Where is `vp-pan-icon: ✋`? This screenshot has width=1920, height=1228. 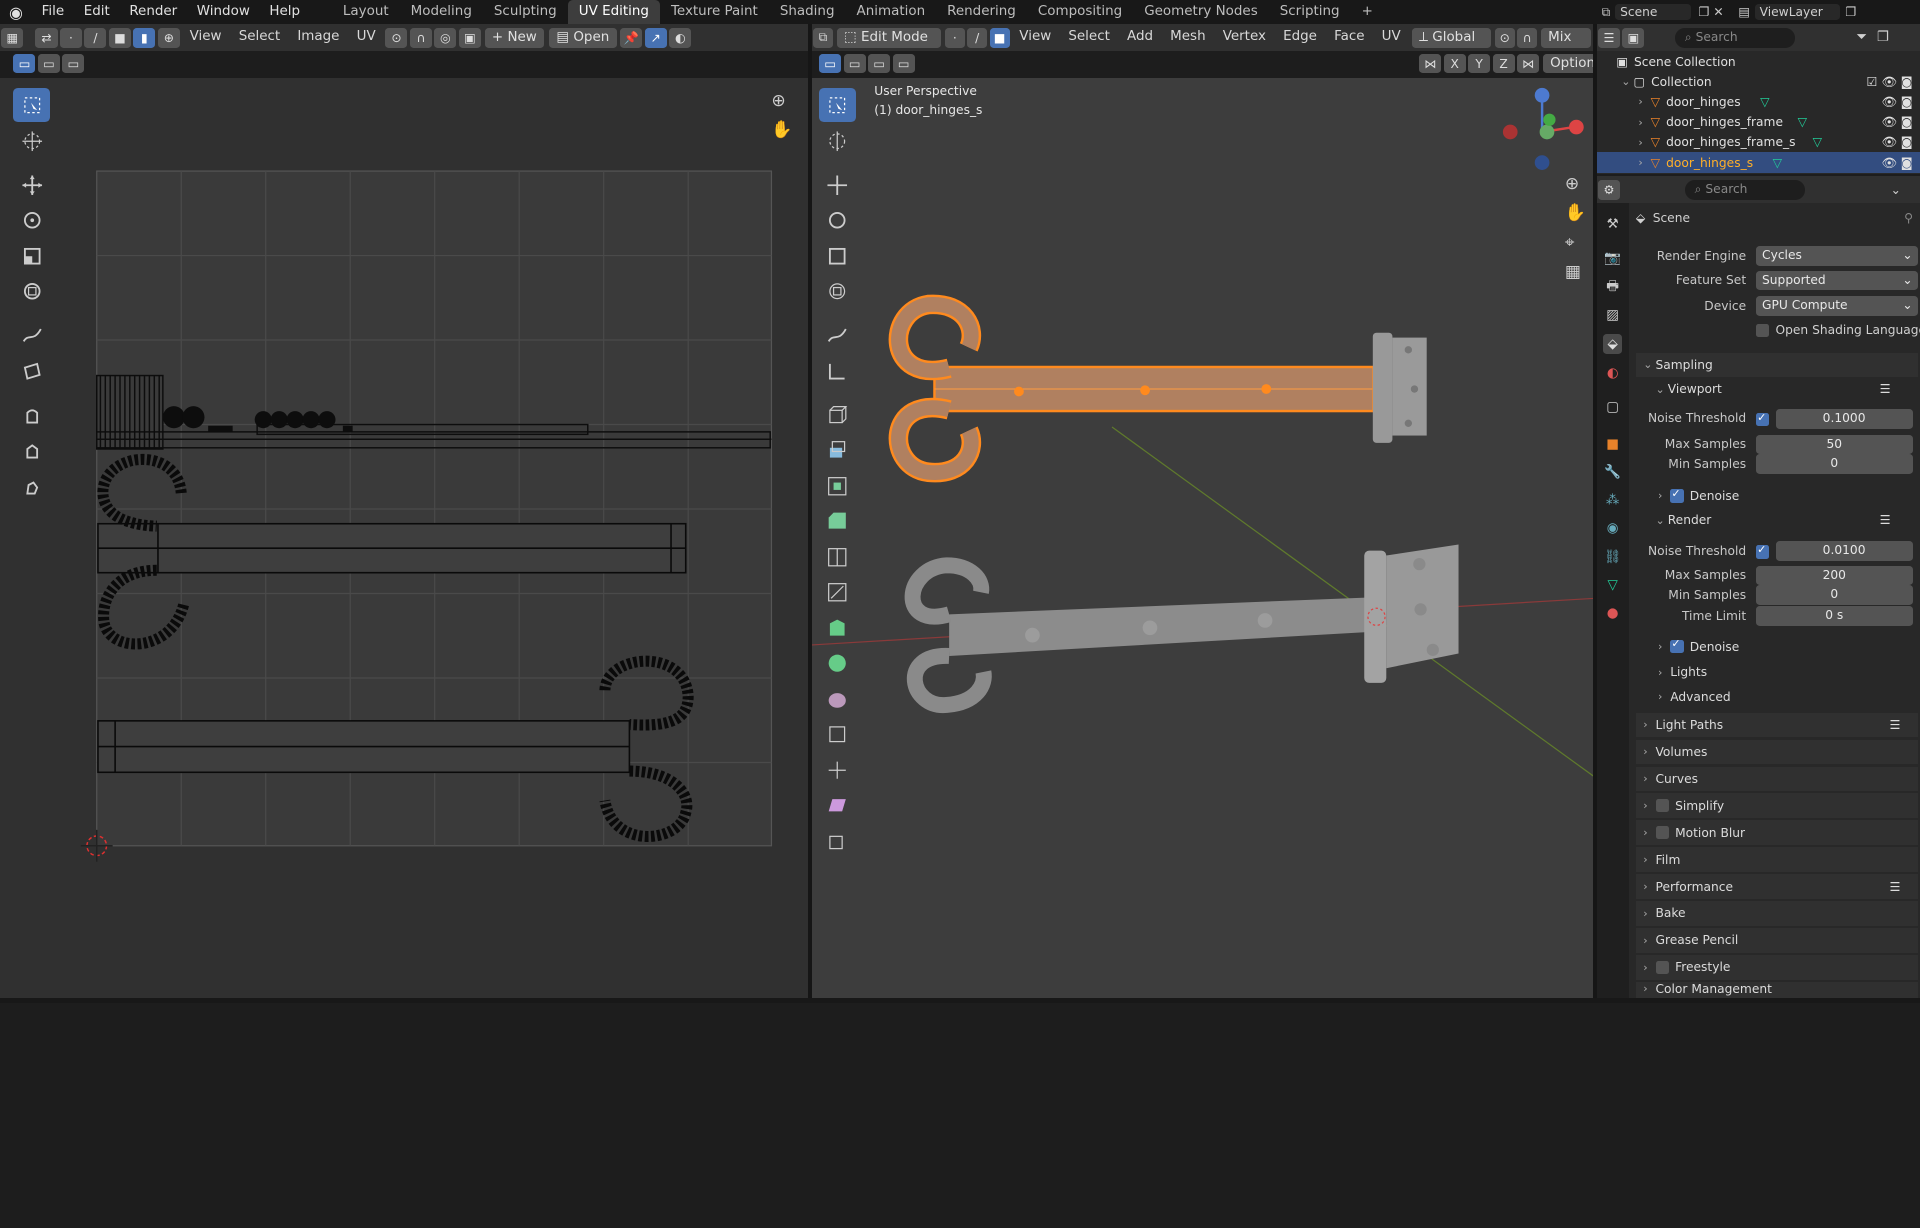 vp-pan-icon: ✋ is located at coordinates (1575, 213).